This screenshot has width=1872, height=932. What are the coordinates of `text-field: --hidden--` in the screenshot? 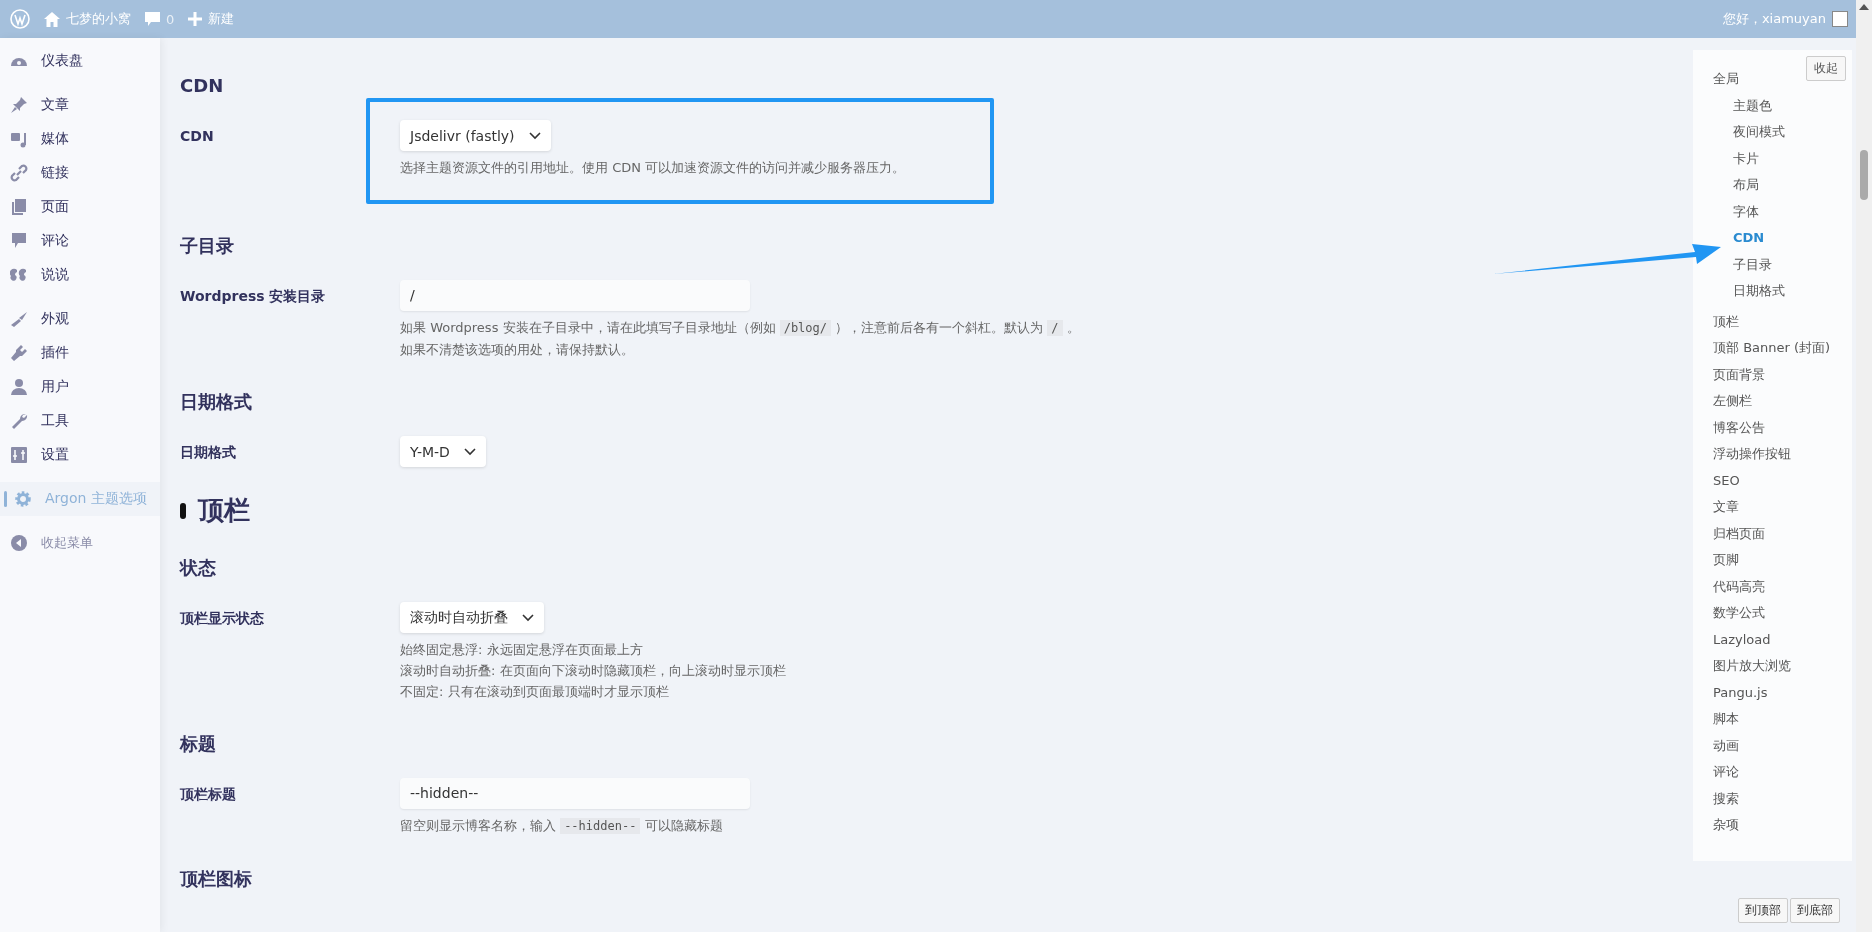 It's located at (575, 793).